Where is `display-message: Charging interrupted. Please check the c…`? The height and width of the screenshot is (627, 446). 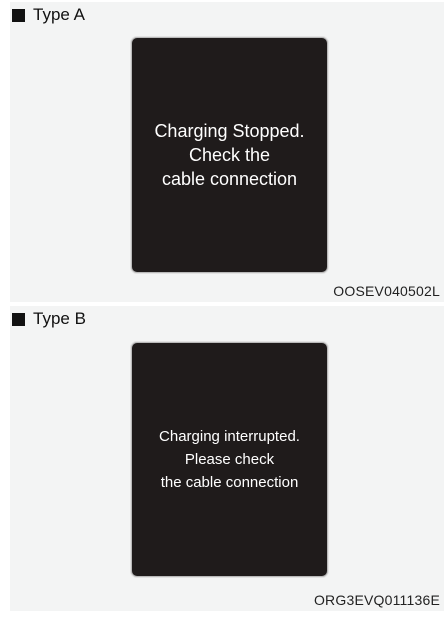
display-message: Charging interrupted. Please check the c… is located at coordinates (229, 459).